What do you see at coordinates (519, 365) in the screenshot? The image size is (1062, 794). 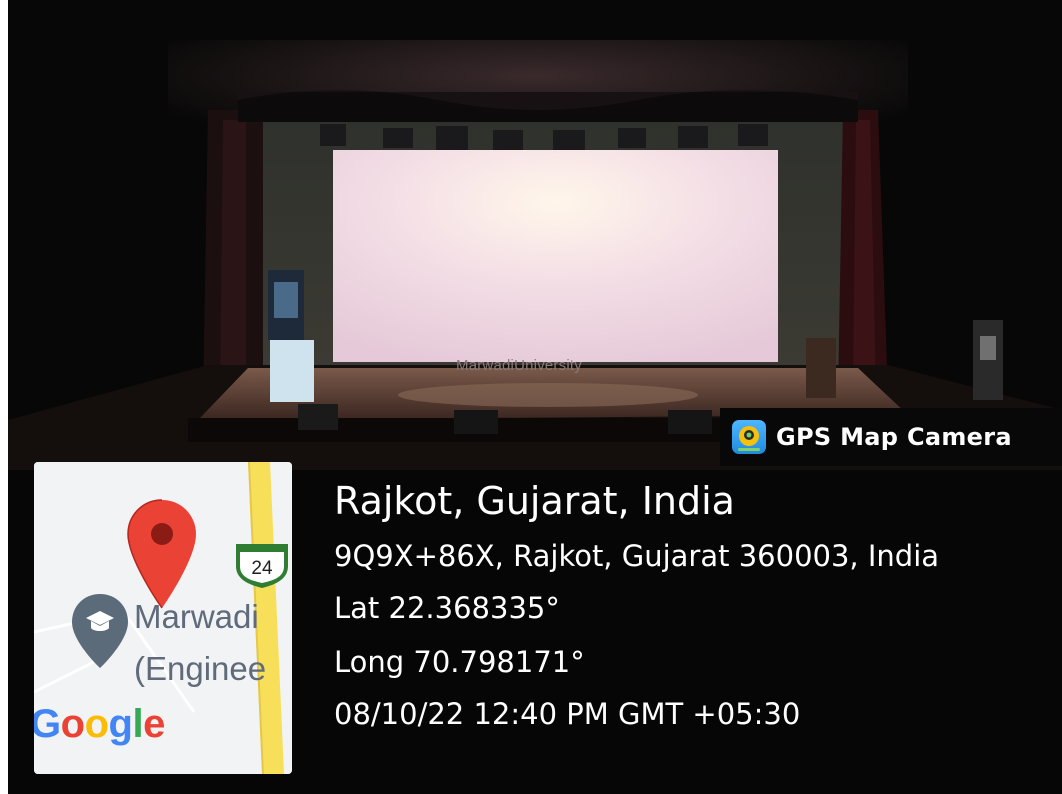 I see `stage-branding-text: MarwadiUniversity` at bounding box center [519, 365].